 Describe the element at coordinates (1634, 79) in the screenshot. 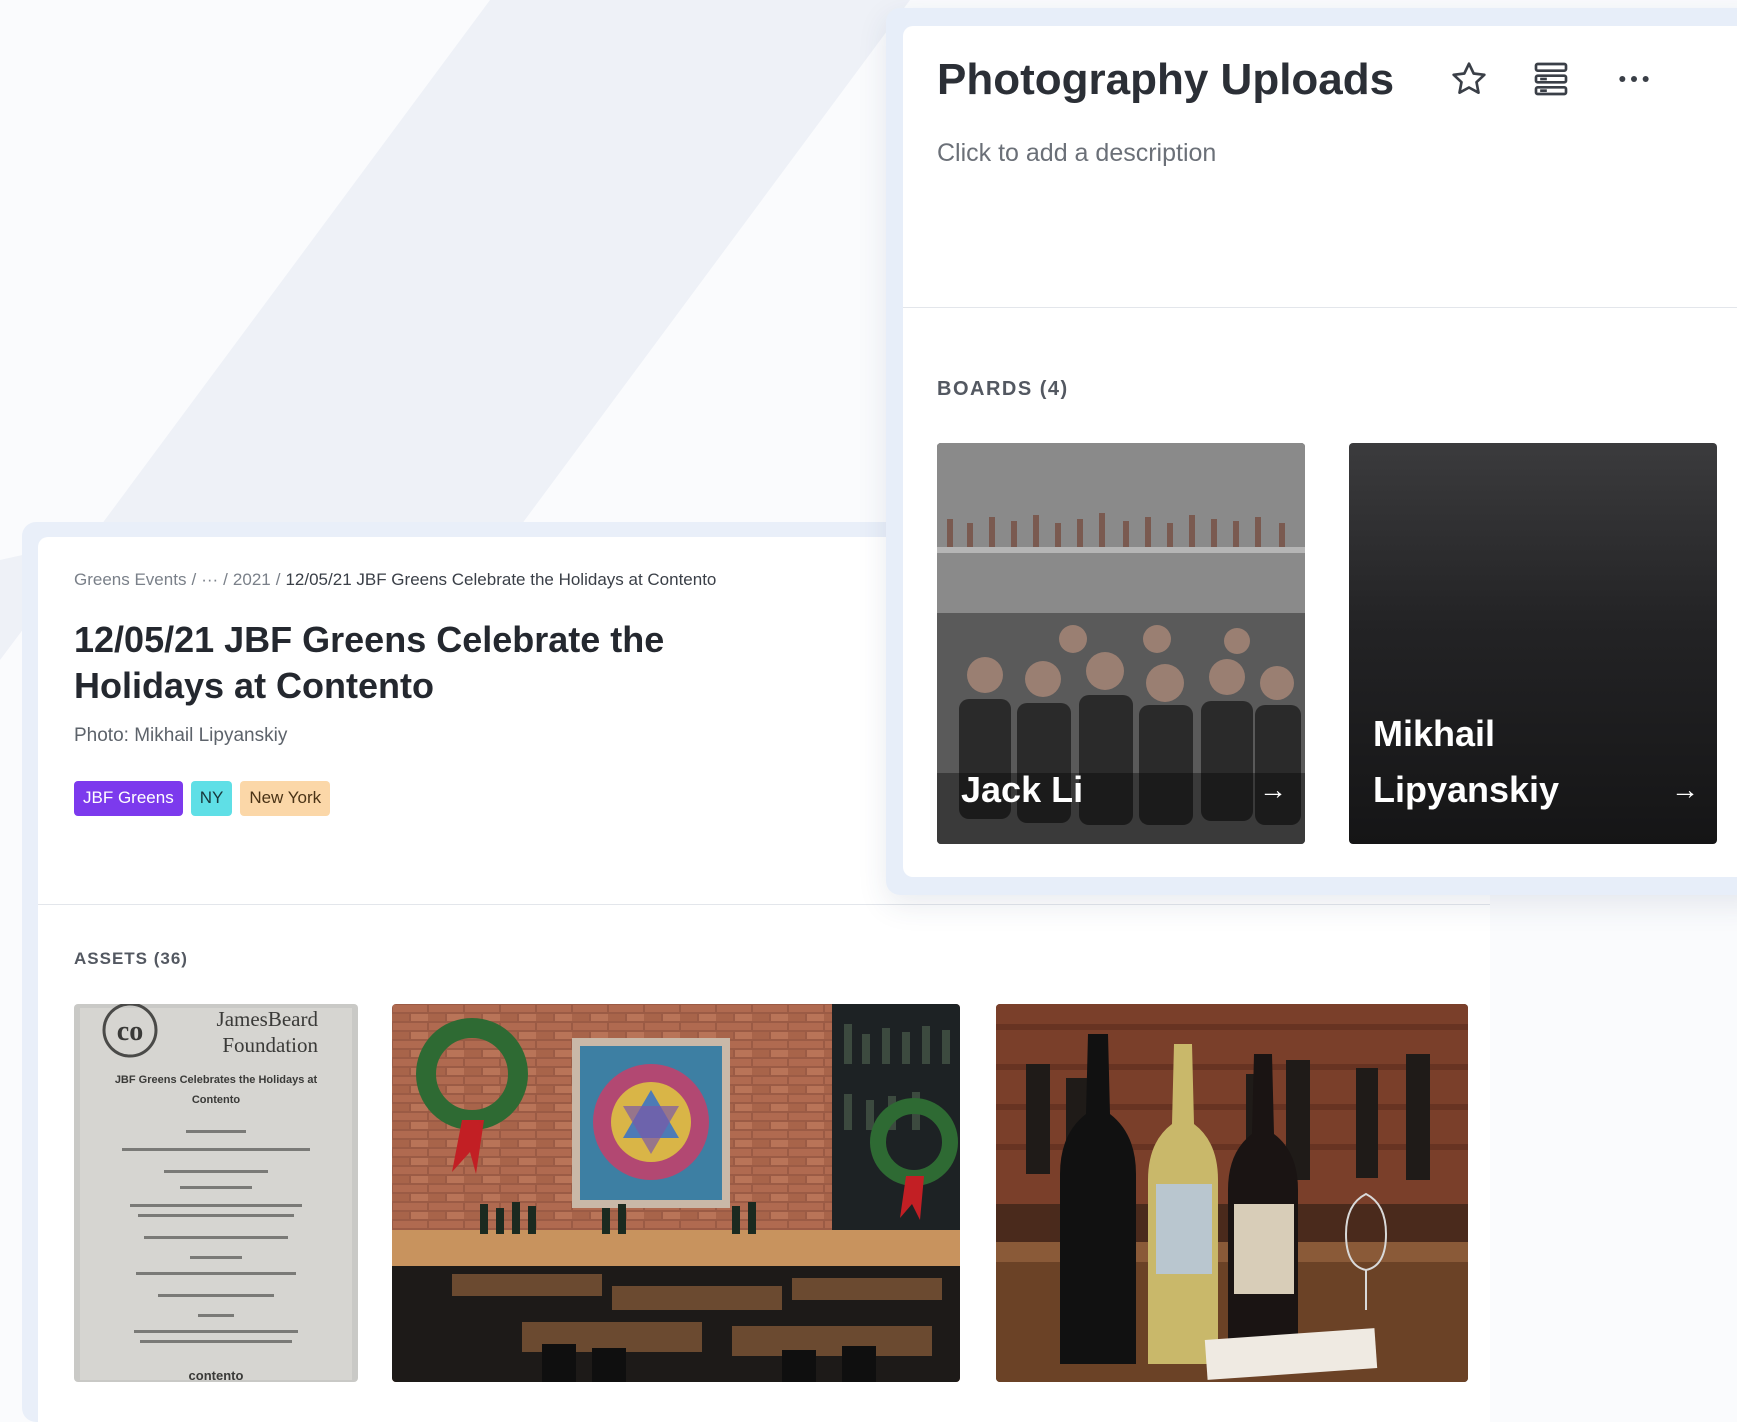

I see `more-icon` at that location.